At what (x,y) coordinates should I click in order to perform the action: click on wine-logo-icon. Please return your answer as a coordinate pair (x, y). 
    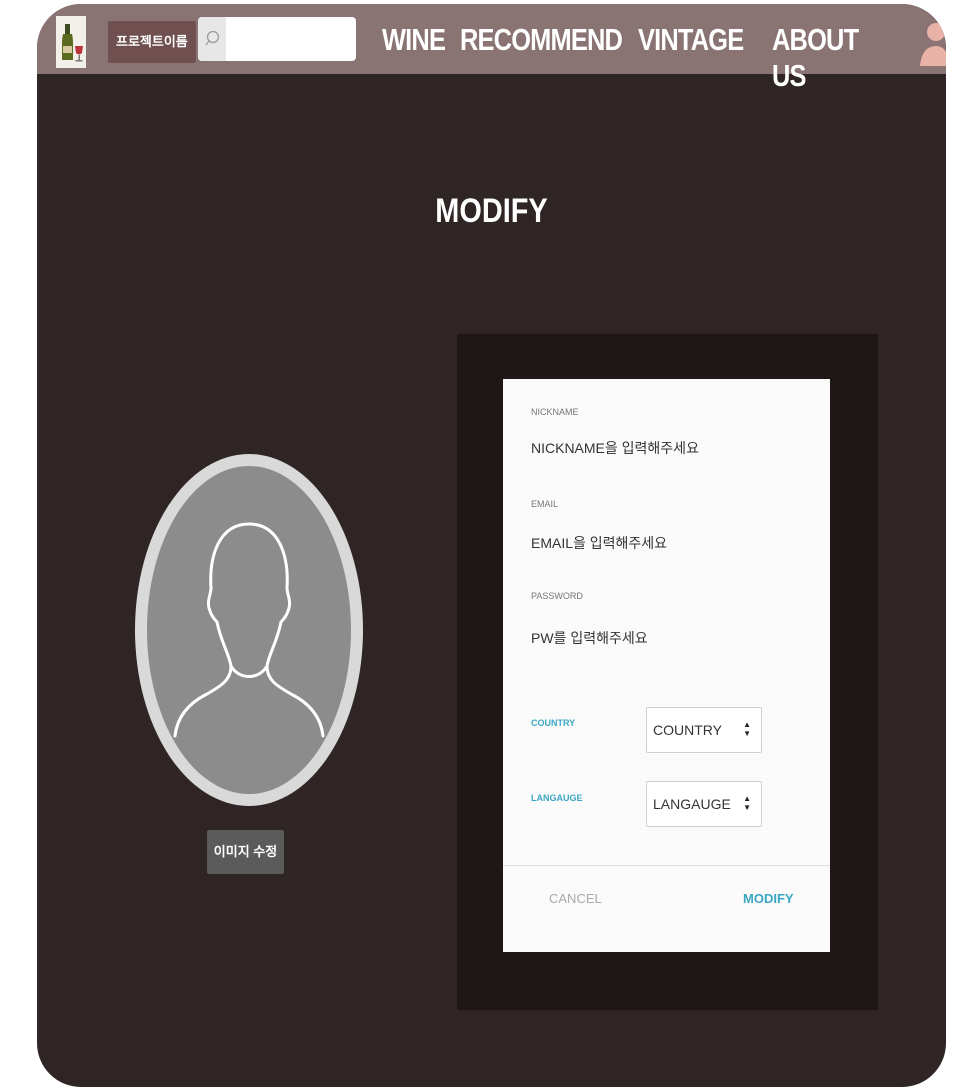
    Looking at the image, I should click on (71, 42).